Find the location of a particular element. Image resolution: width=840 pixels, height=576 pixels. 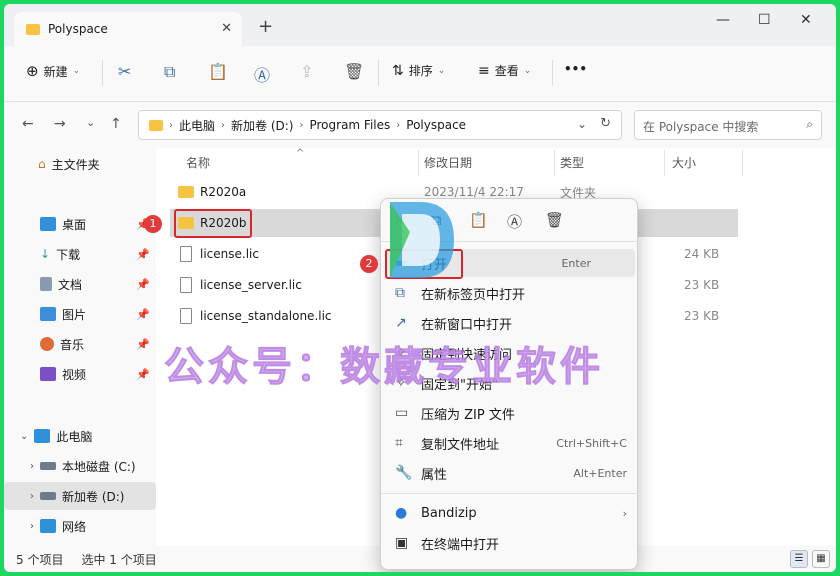

sidebar-item-home: ⌂ 主文件夹 is located at coordinates (80, 164).